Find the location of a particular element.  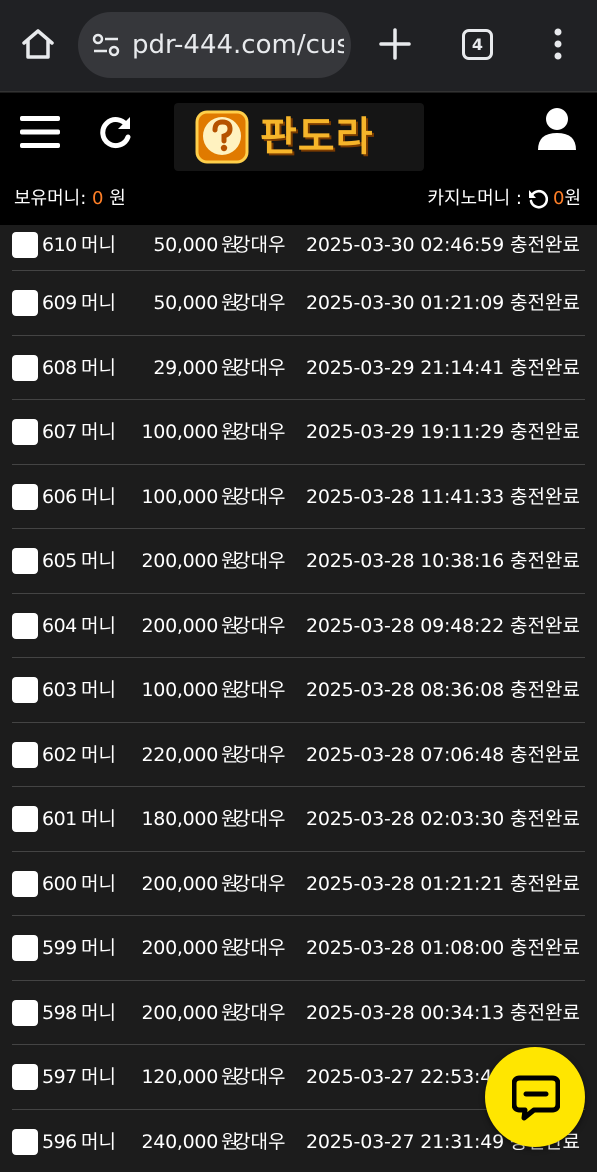

site-info-icon is located at coordinates (106, 45).